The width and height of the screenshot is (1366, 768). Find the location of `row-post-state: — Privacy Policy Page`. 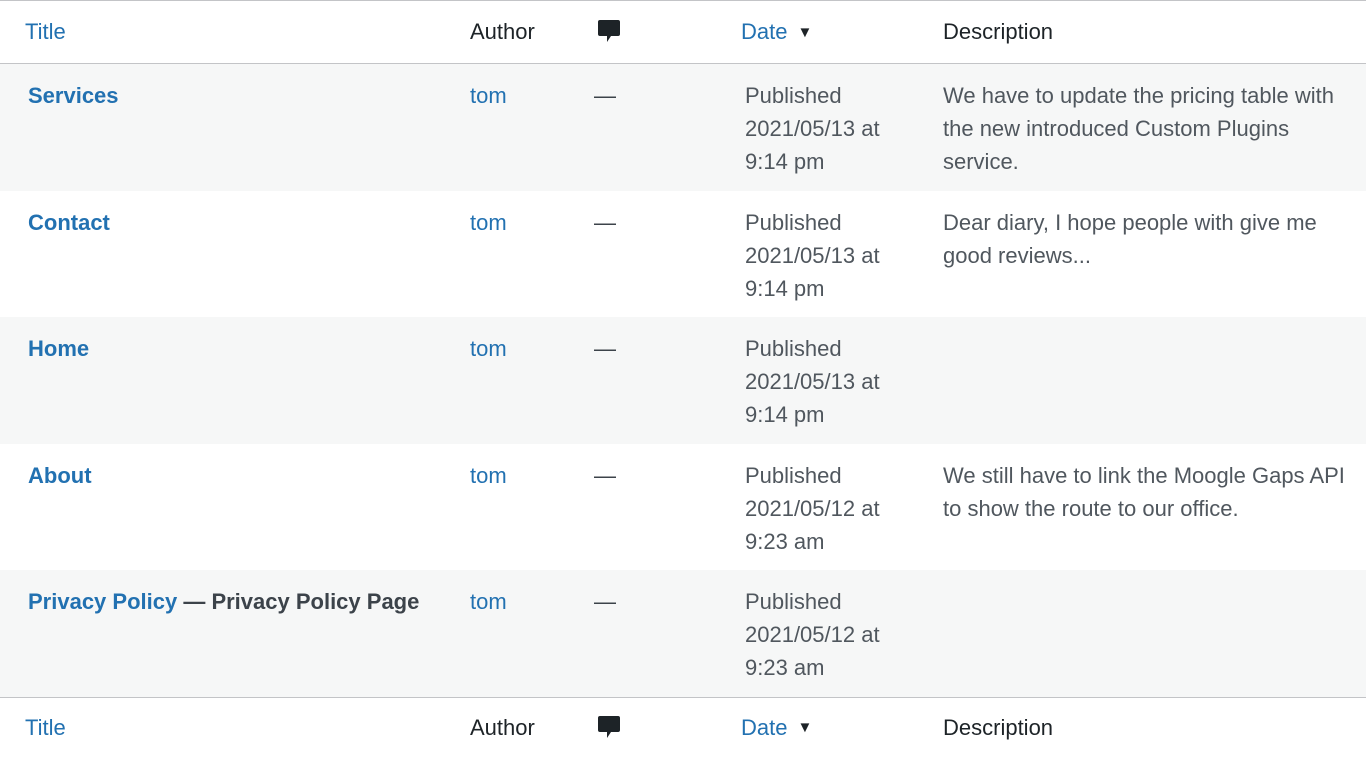

row-post-state: — Privacy Policy Page is located at coordinates (298, 601).